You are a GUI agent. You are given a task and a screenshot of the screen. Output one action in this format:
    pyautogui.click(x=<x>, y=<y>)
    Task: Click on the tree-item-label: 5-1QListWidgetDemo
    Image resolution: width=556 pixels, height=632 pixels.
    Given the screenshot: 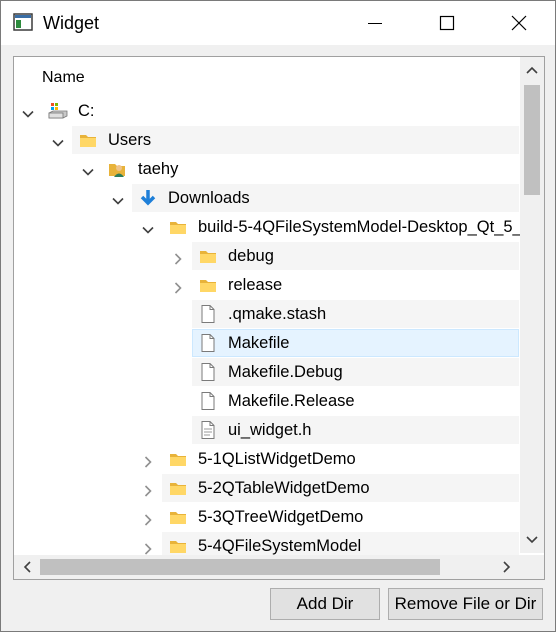 What is the action you would take?
    pyautogui.click(x=277, y=459)
    